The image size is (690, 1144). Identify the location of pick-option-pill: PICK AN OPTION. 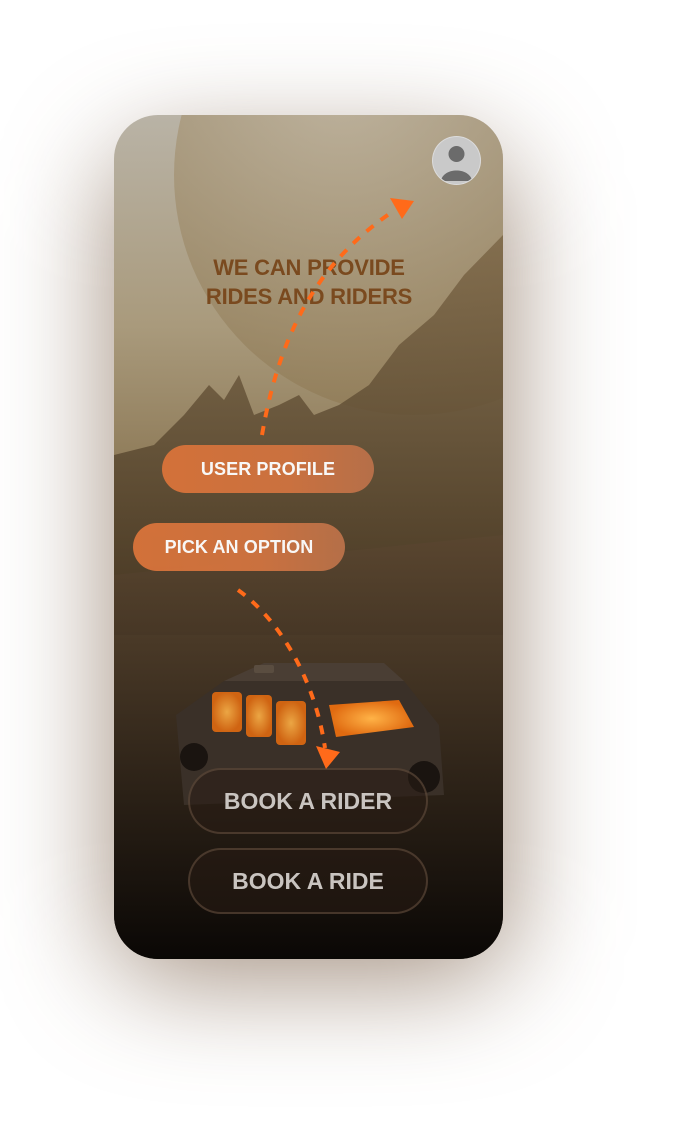
(239, 547).